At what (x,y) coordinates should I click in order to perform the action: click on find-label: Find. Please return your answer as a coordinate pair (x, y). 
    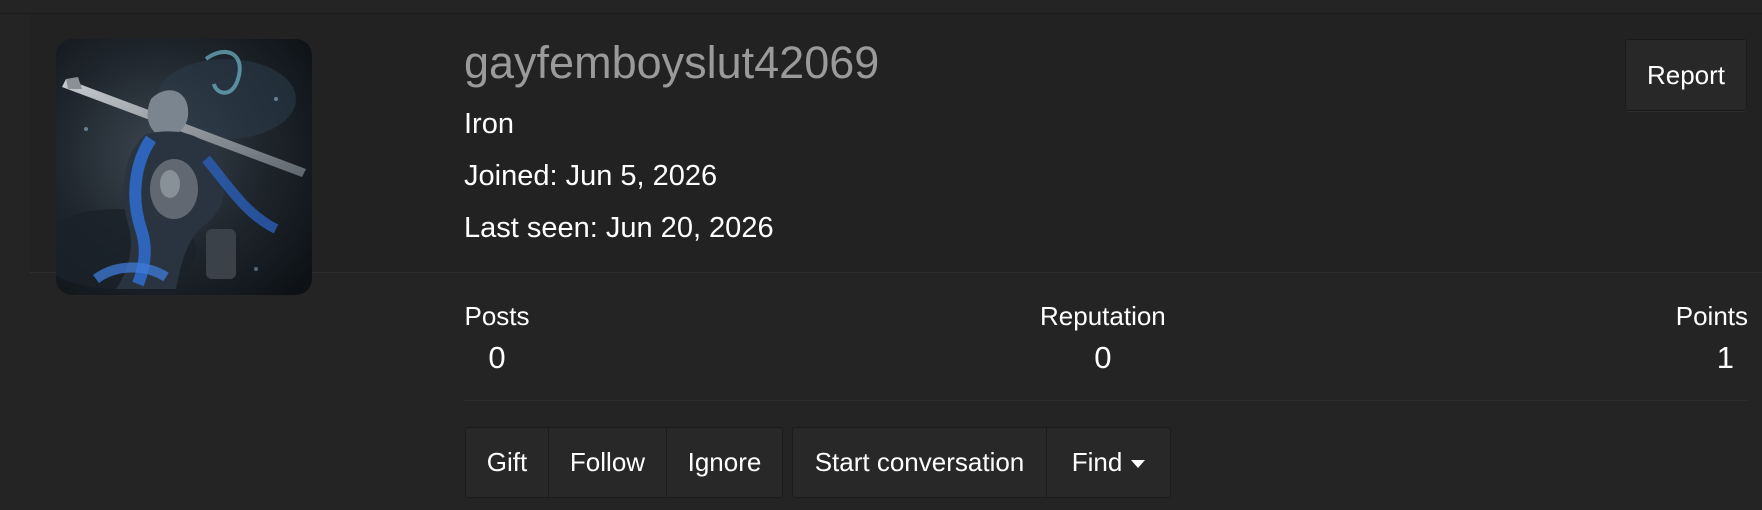
    Looking at the image, I should click on (1097, 462).